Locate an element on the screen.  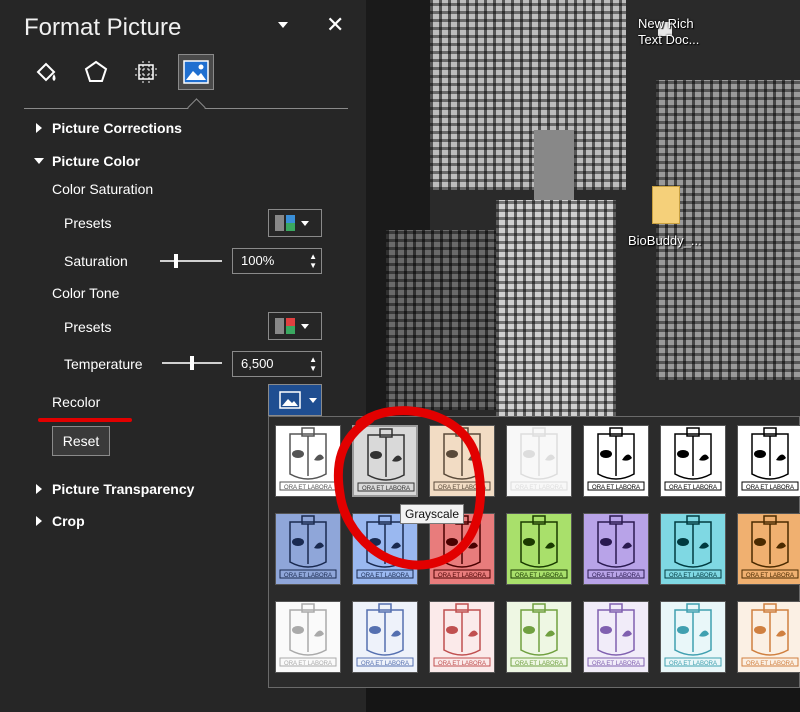
recolor-swatch-r3-c1: ORA ET LABORA is located at coordinates (308, 637).